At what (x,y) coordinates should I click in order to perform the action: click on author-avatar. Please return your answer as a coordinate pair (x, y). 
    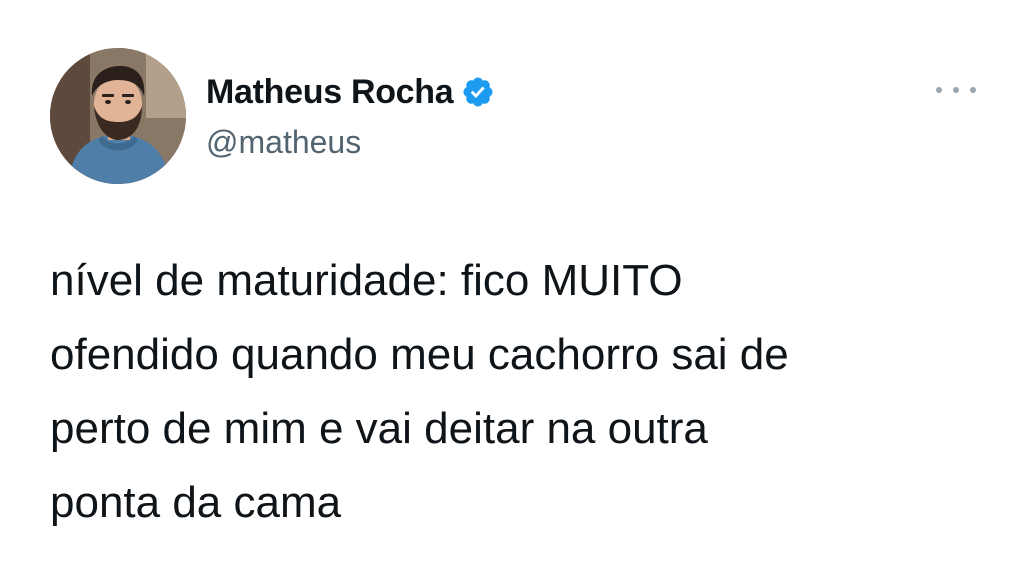
    Looking at the image, I should click on (118, 116).